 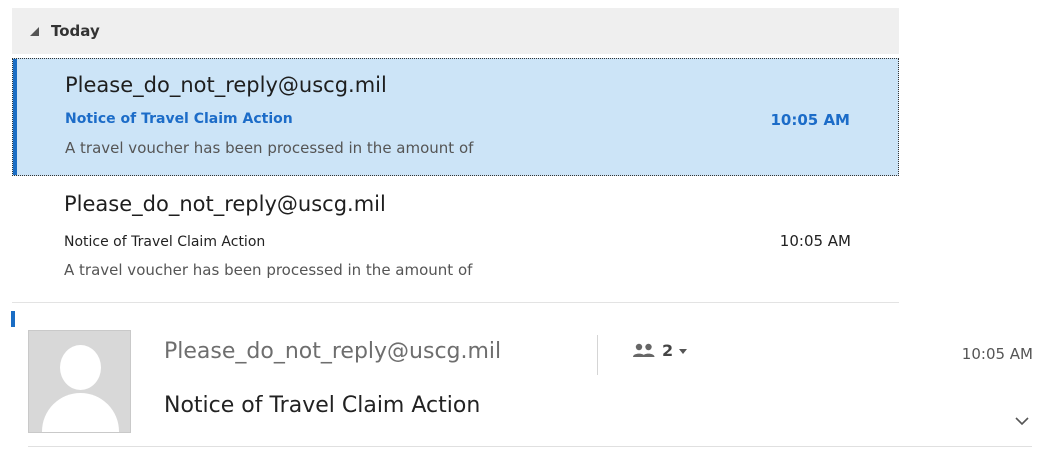 I want to click on reading-pane-subject: Notice of Travel Claim Action, so click(x=322, y=405).